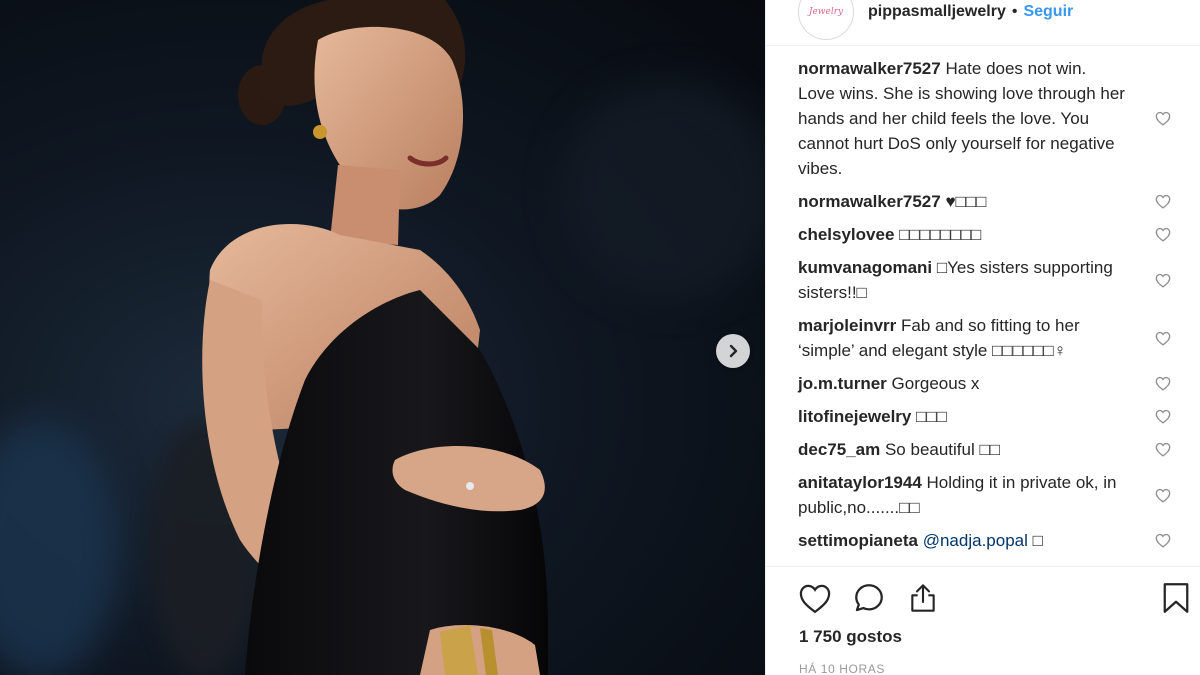 The image size is (1200, 675). What do you see at coordinates (975, 540) in the screenshot?
I see `comment-mention-link: @nadja.popal` at bounding box center [975, 540].